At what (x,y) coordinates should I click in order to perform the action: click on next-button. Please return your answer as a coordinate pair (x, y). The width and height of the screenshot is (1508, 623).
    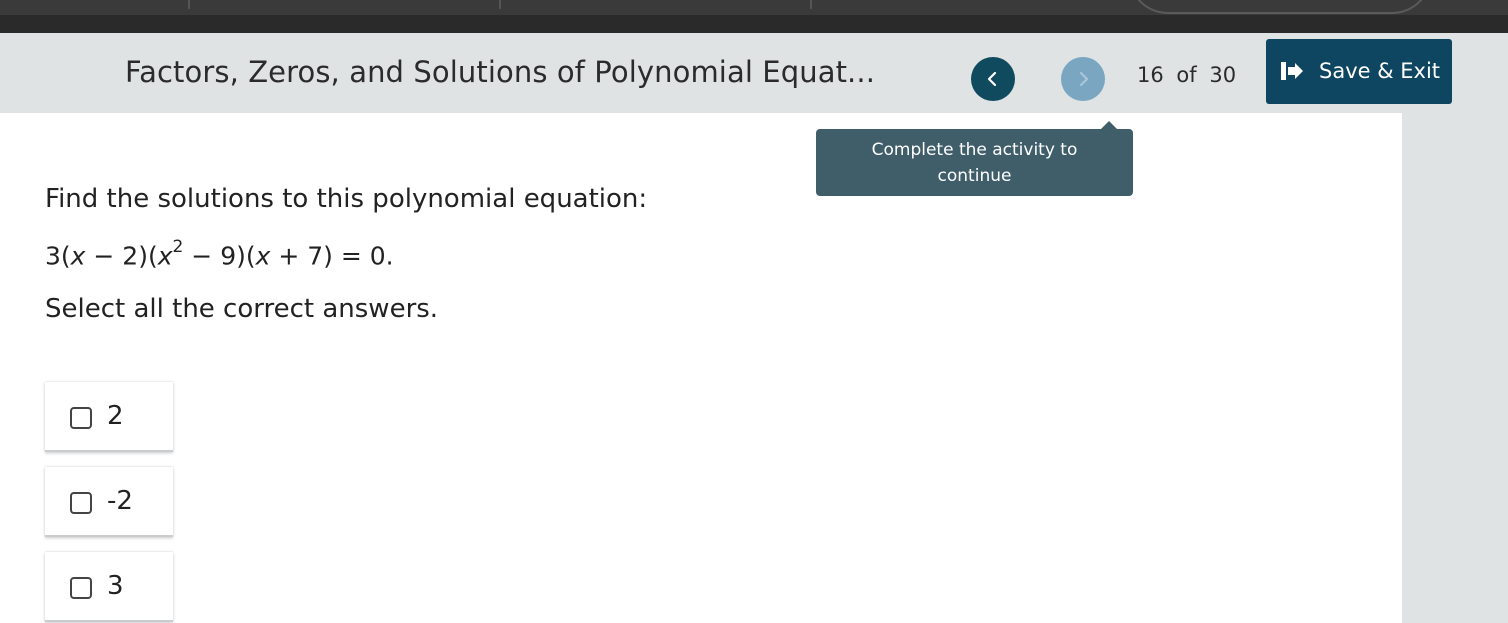
    Looking at the image, I should click on (1083, 79).